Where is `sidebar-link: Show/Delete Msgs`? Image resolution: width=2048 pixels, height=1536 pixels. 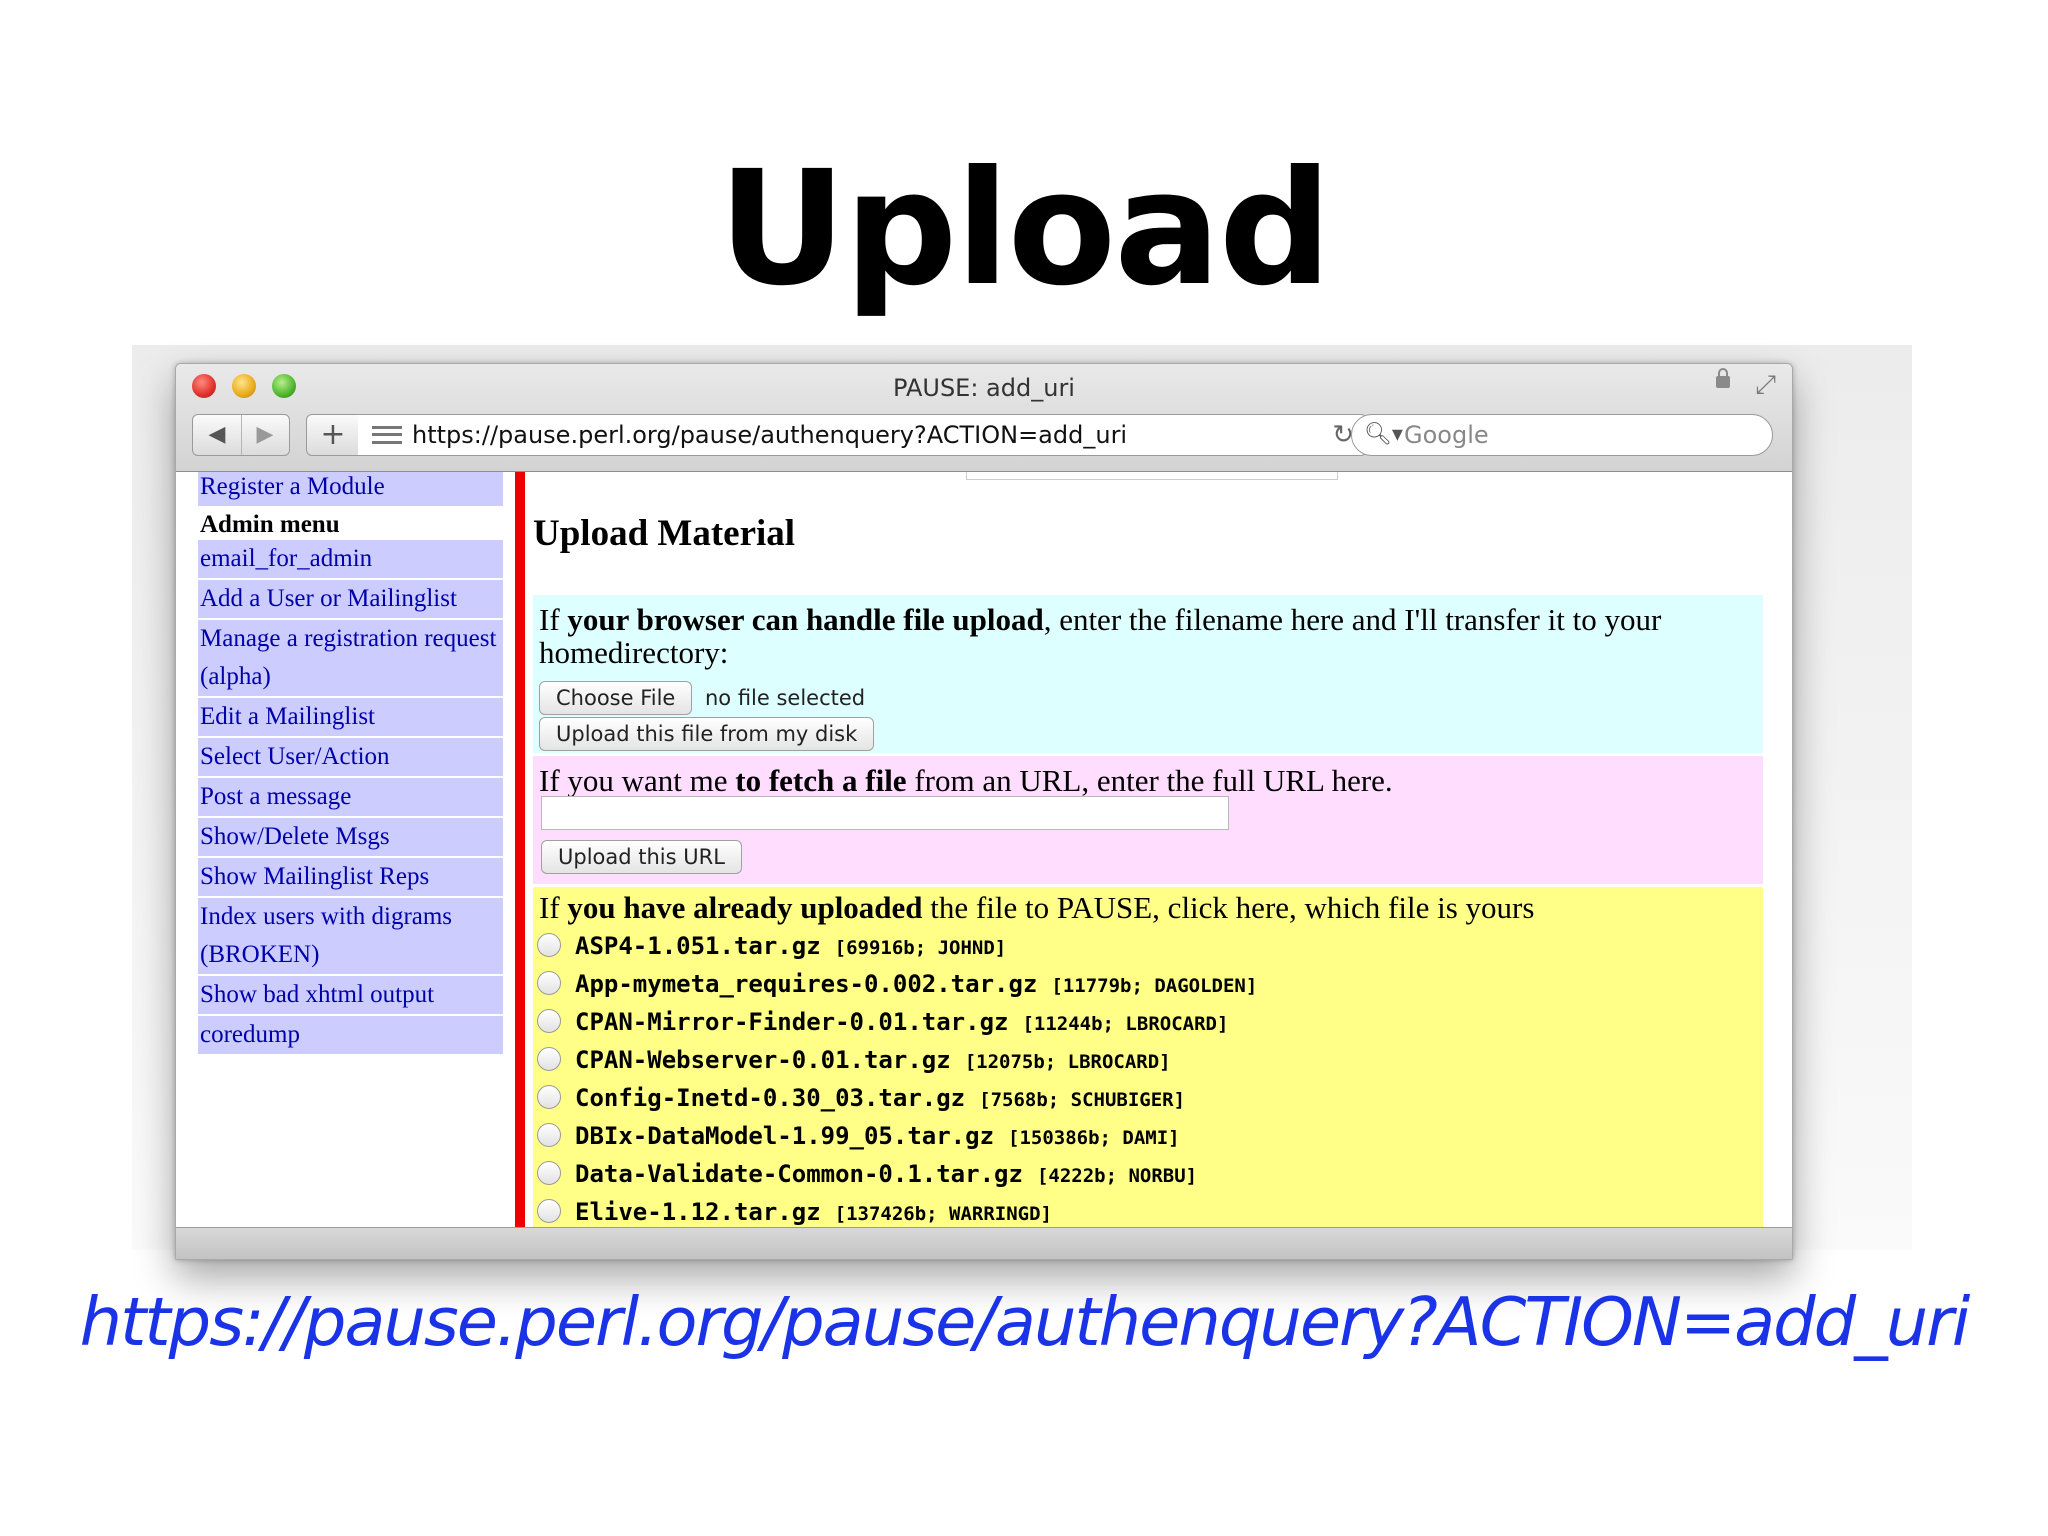 sidebar-link: Show/Delete Msgs is located at coordinates (350, 837).